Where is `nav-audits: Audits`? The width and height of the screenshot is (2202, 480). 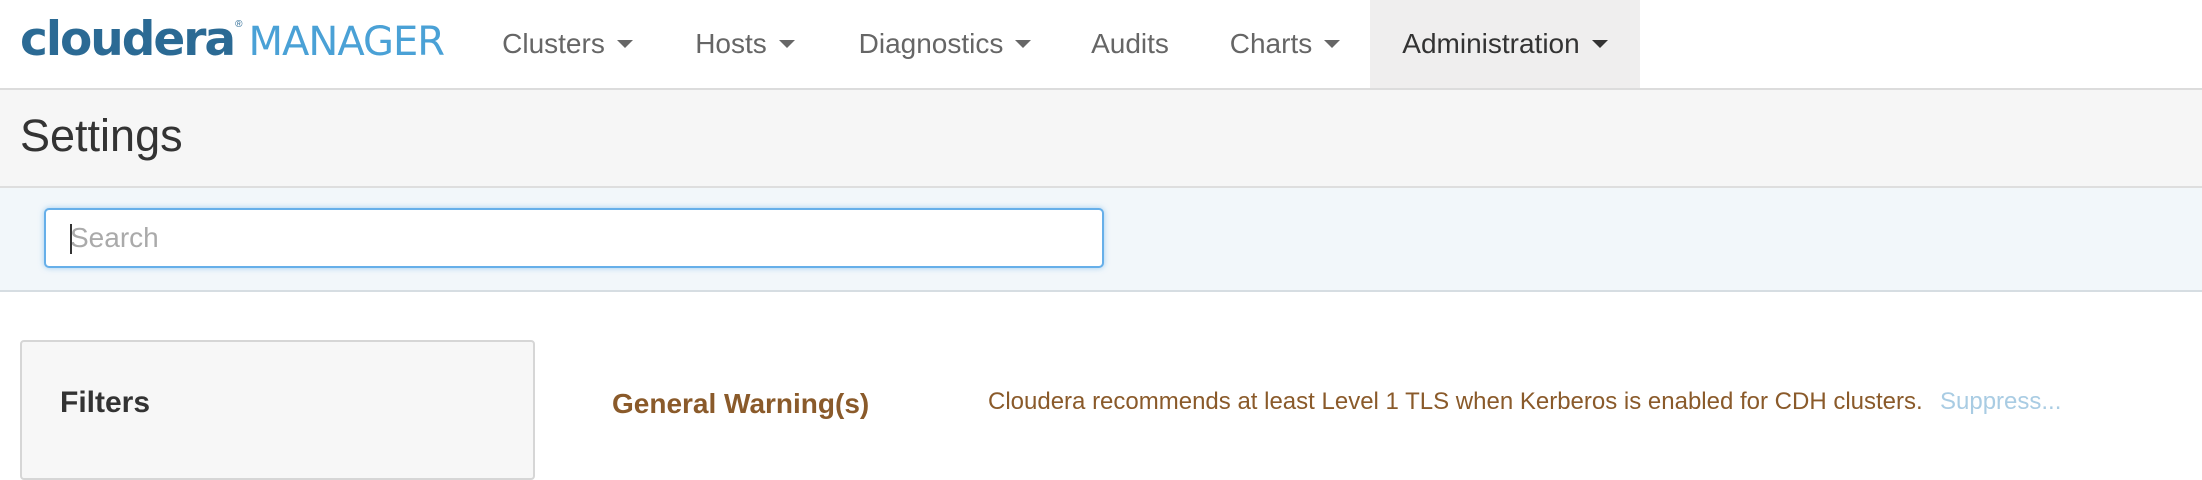 nav-audits: Audits is located at coordinates (1130, 44).